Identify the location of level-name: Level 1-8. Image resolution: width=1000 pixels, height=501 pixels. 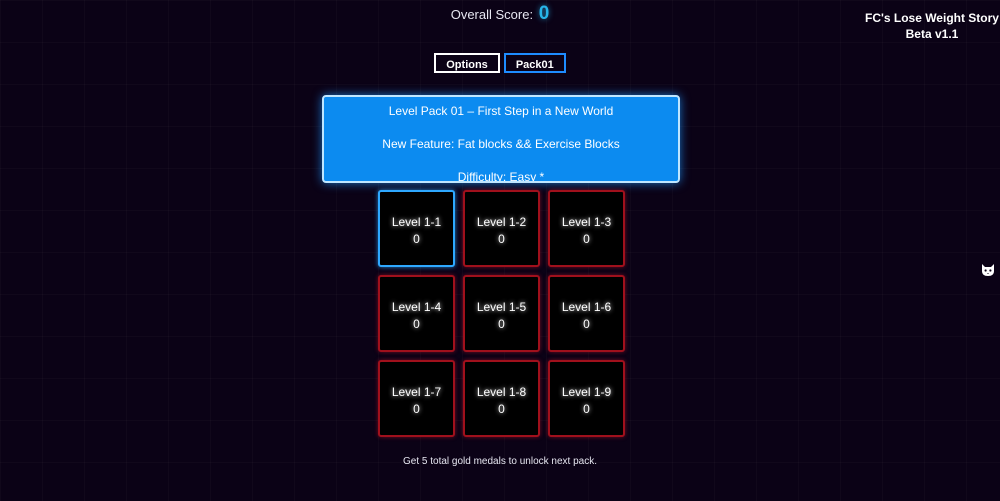
(501, 392).